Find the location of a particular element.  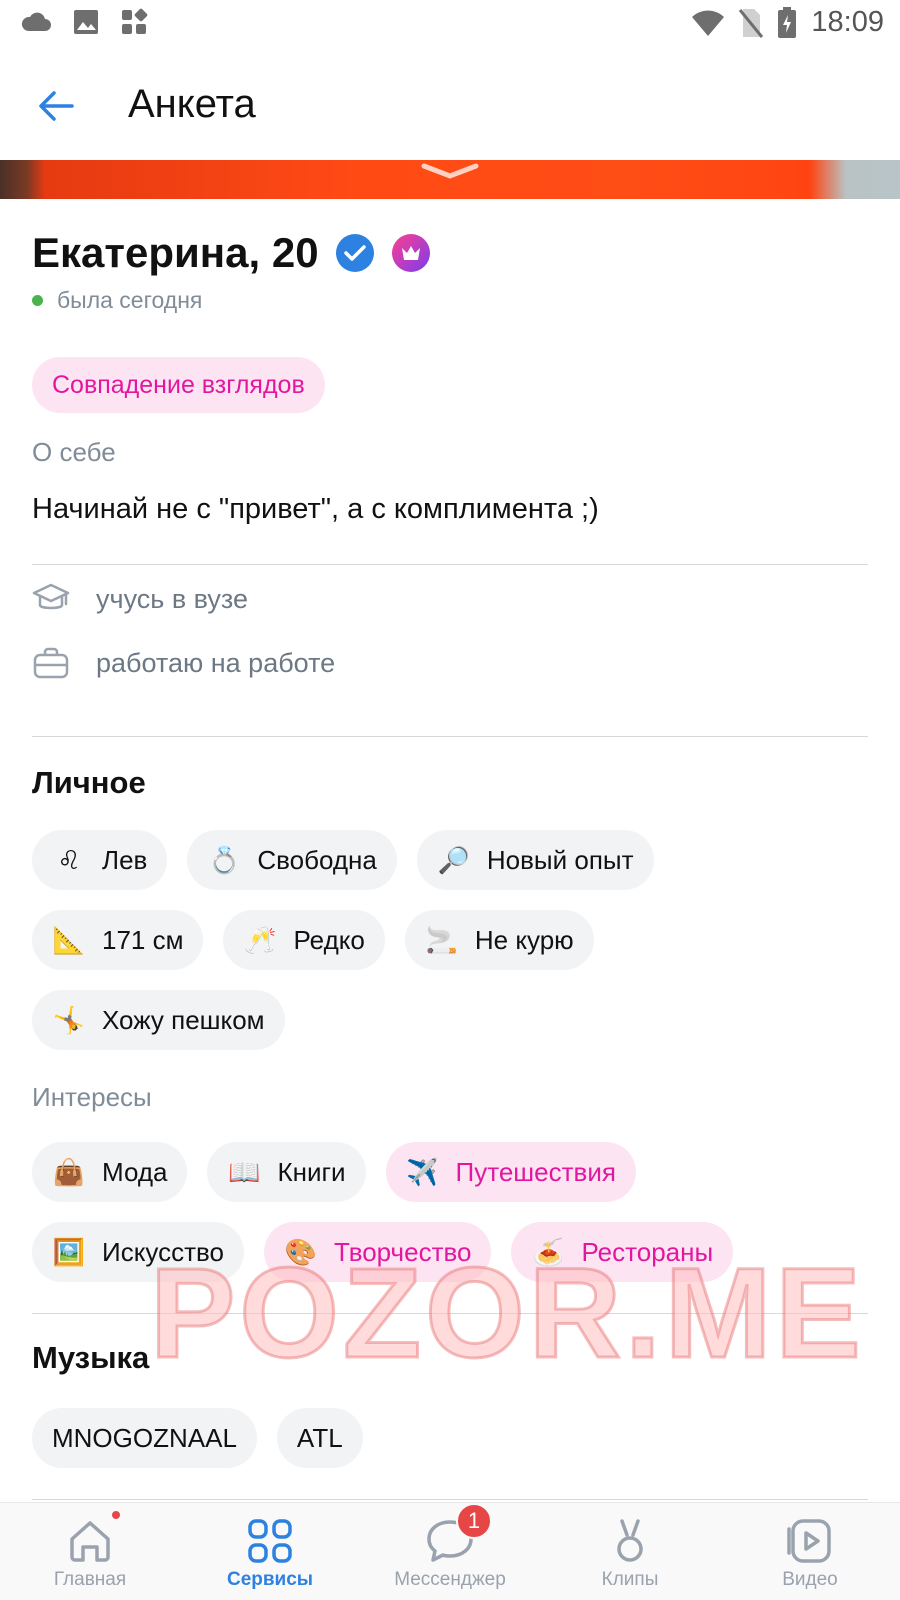

no-sim-icon is located at coordinates (751, 23).